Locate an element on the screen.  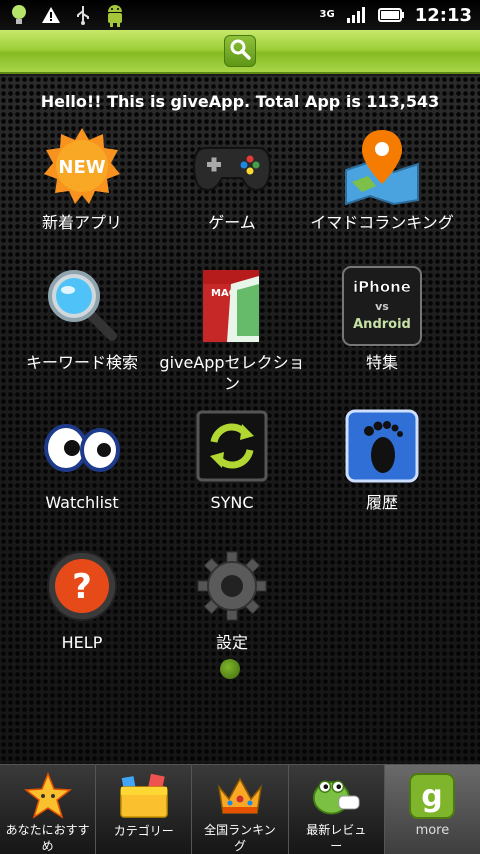
crown-icon is located at coordinates (240, 795).